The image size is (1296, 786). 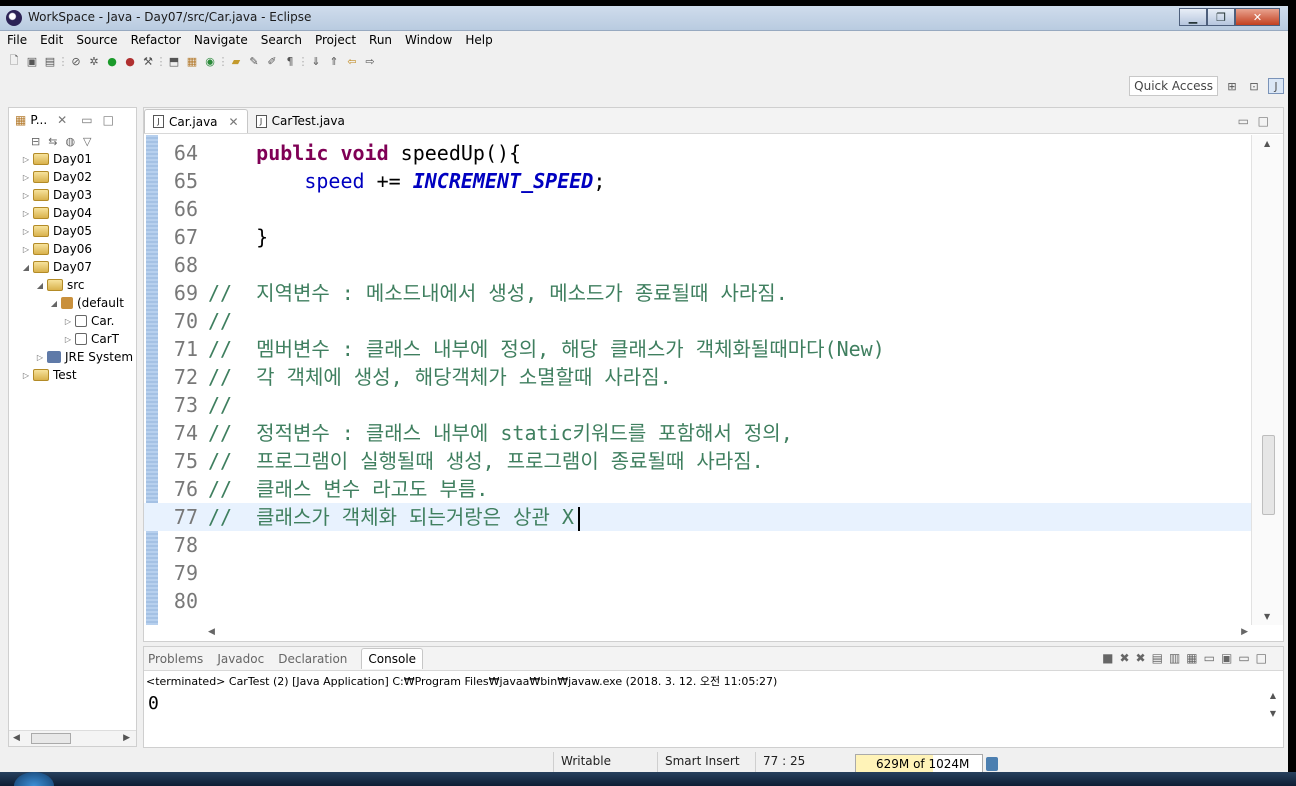 I want to click on open-type-icon: ▰, so click(x=236, y=61).